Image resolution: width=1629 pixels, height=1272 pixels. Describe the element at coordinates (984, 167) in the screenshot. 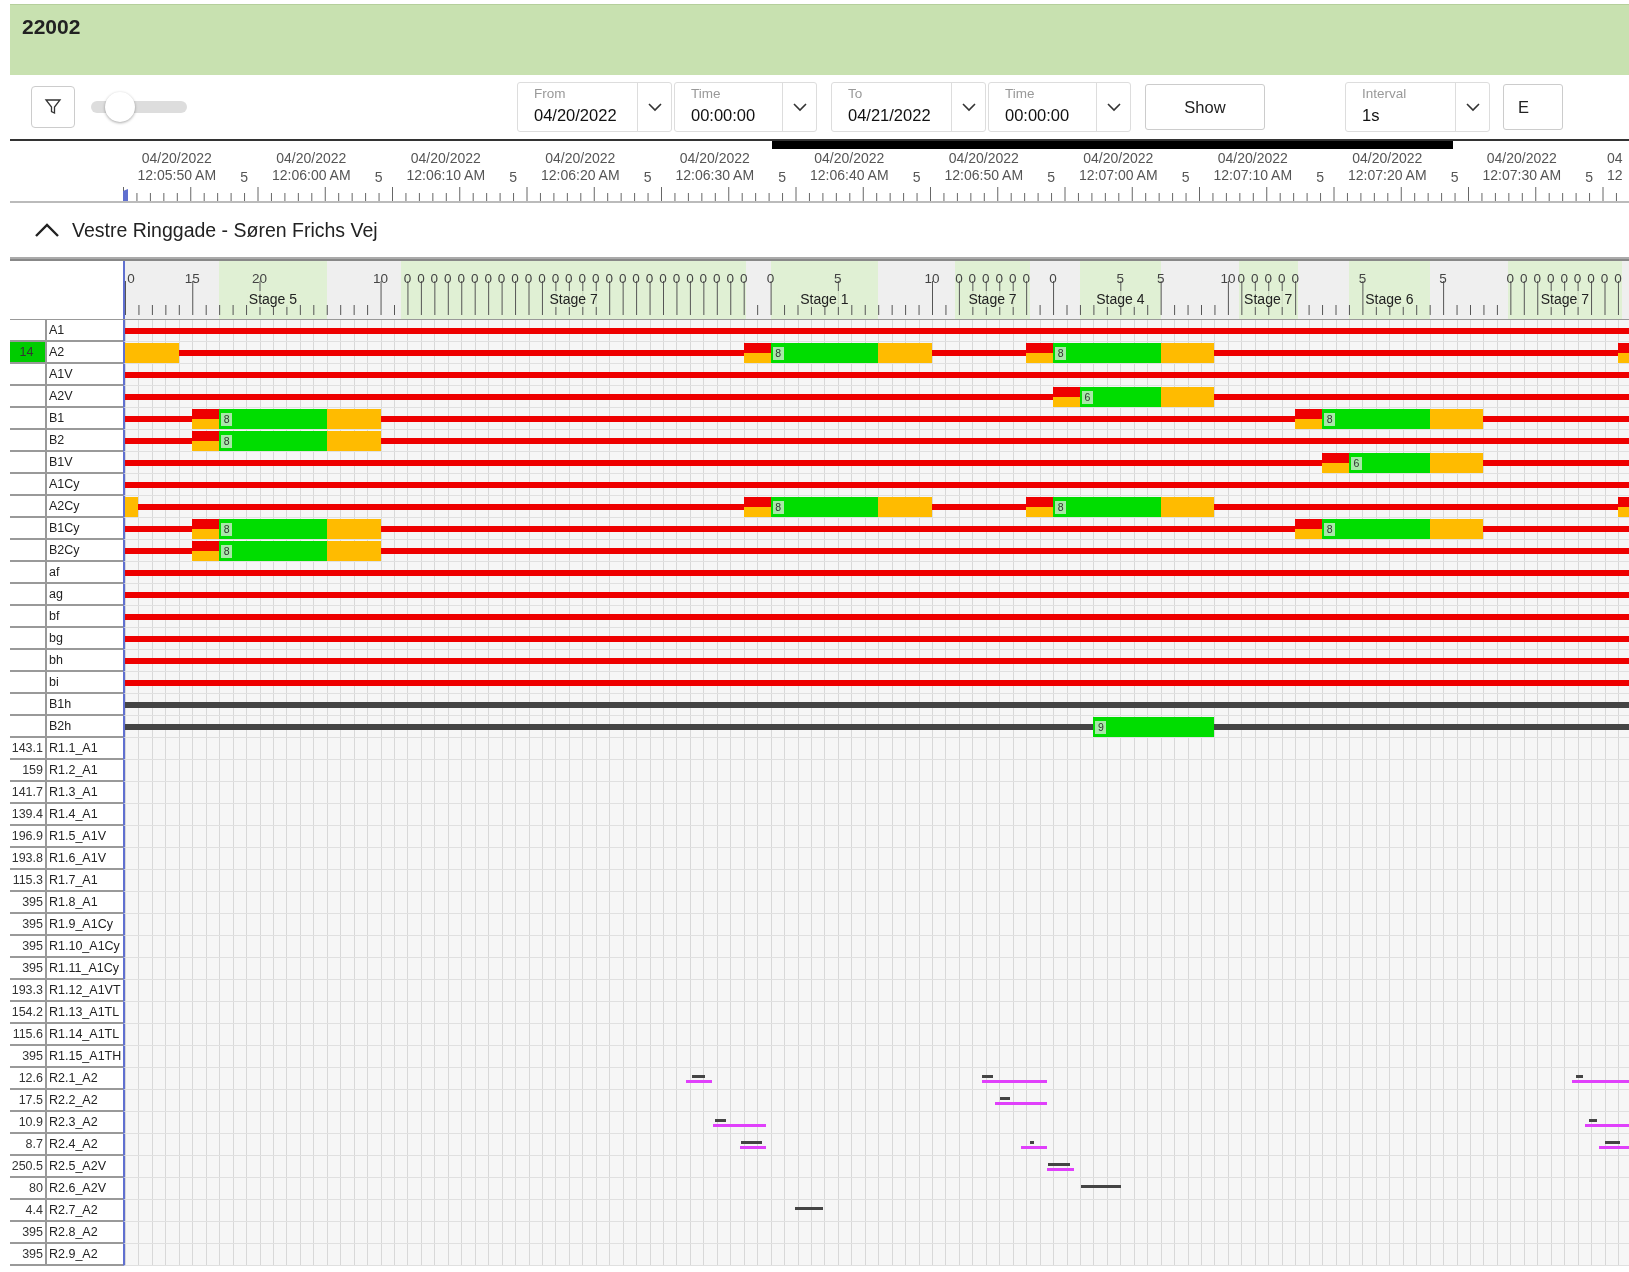

I see `time-label: 04/20/2022 12:06:50 AM` at that location.